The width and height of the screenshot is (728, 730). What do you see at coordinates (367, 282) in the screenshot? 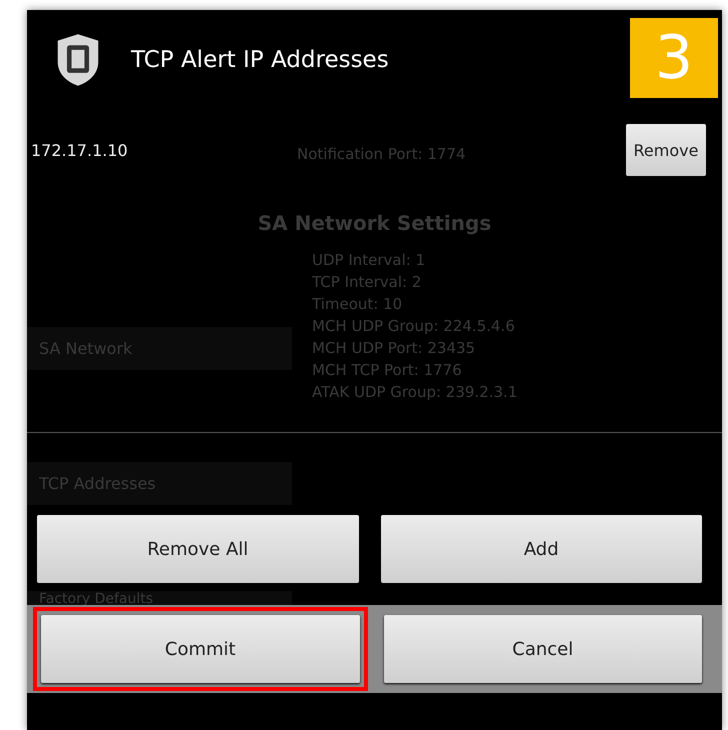
I see `info-line: TCP Interval: 2` at bounding box center [367, 282].